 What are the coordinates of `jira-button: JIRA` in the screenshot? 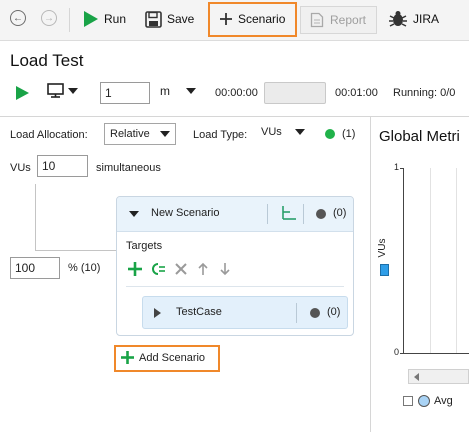 It's located at (413, 19).